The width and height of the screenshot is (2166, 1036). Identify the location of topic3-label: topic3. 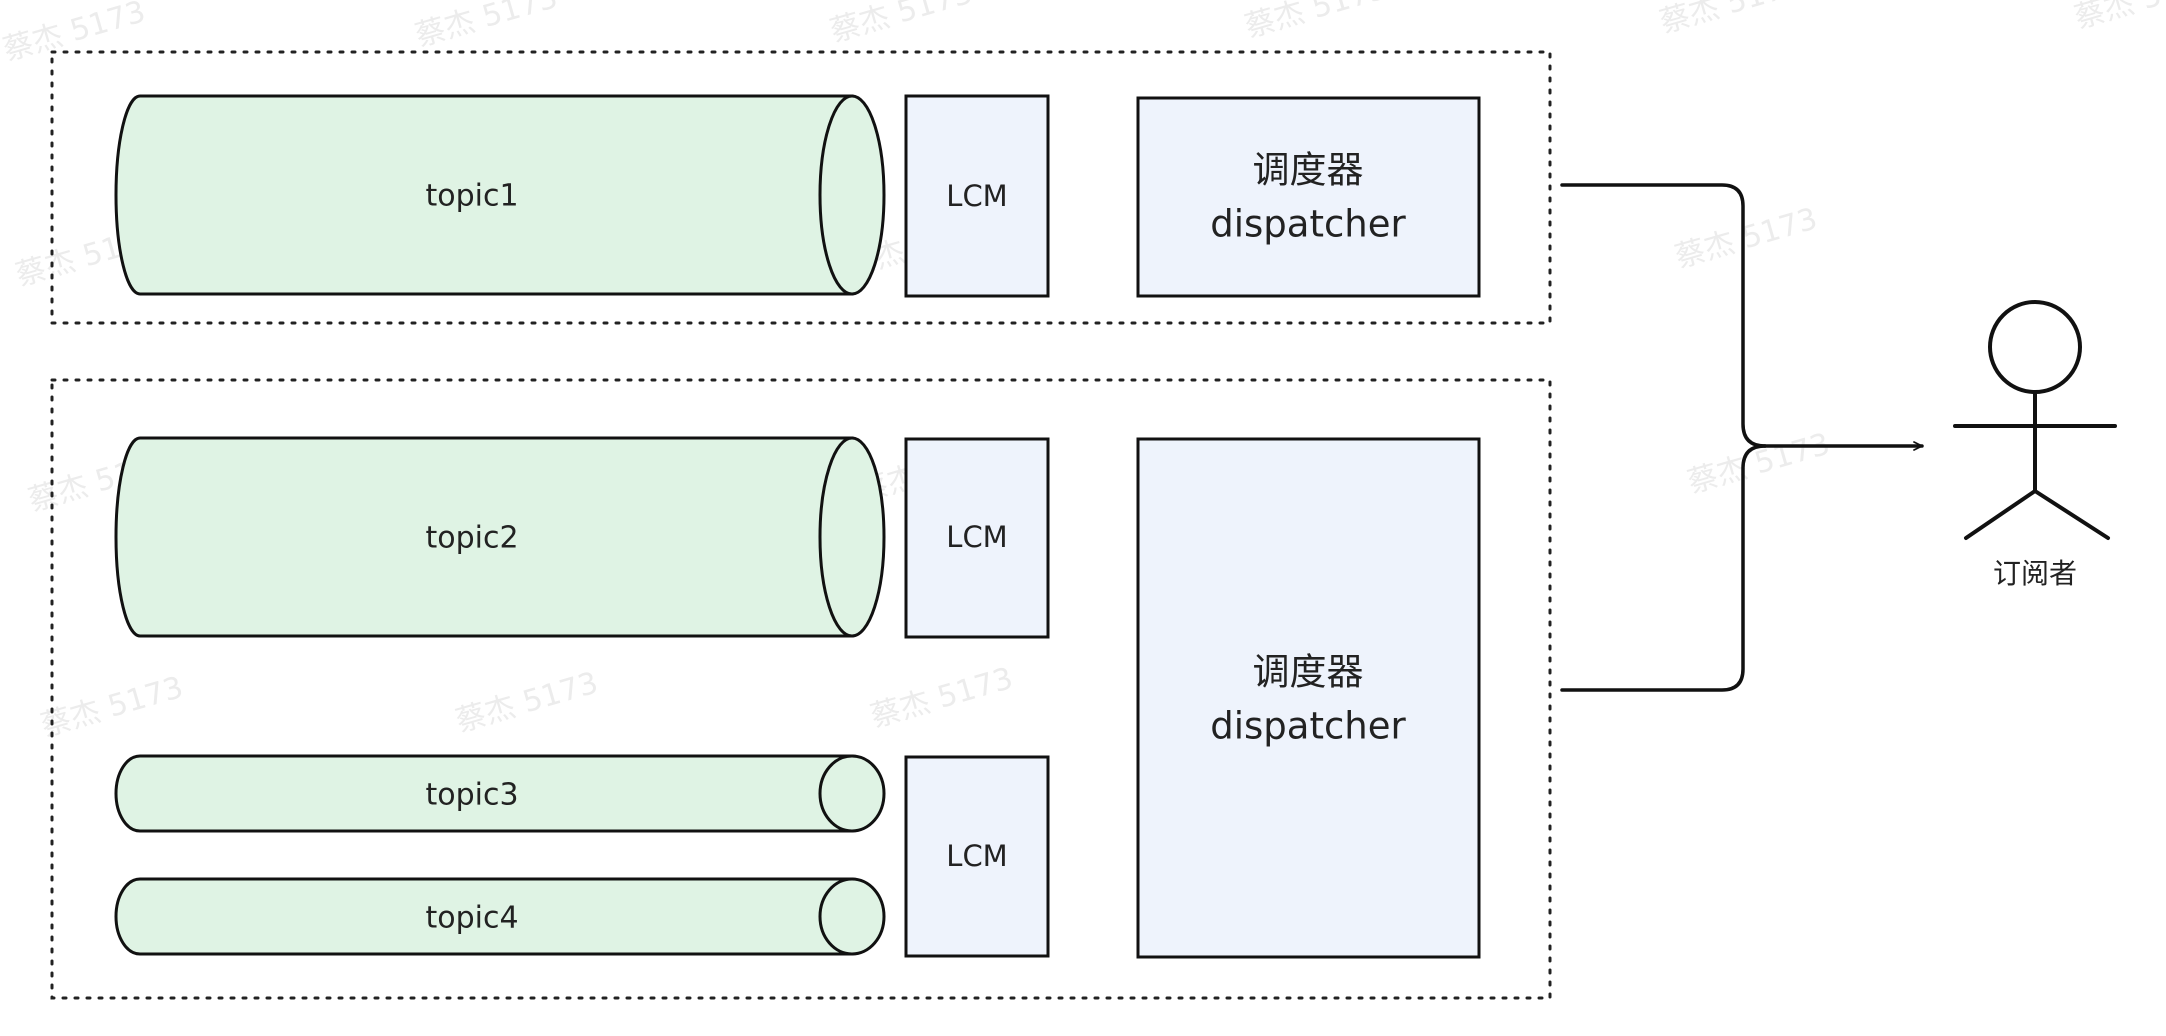
(471, 795).